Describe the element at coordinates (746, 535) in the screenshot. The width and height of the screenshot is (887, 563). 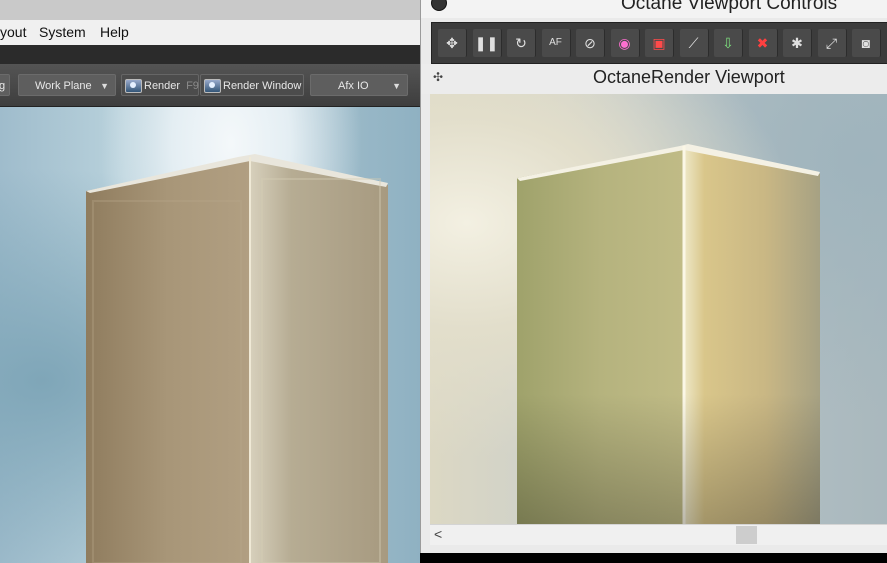
I see `scroll-thumb` at that location.